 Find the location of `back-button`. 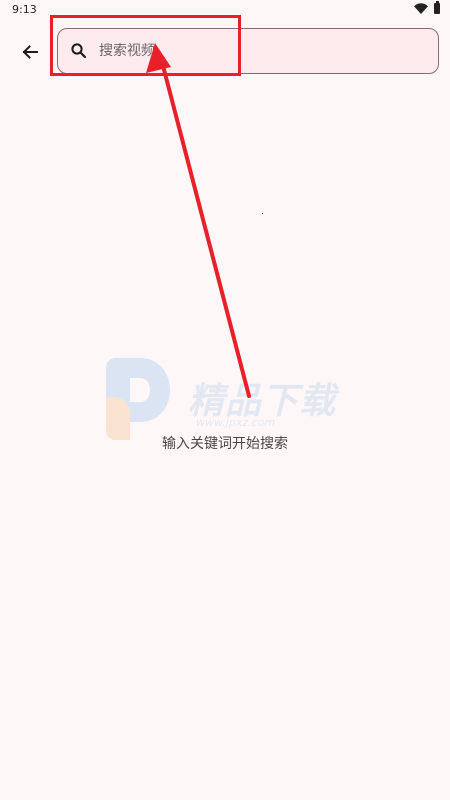

back-button is located at coordinates (30, 52).